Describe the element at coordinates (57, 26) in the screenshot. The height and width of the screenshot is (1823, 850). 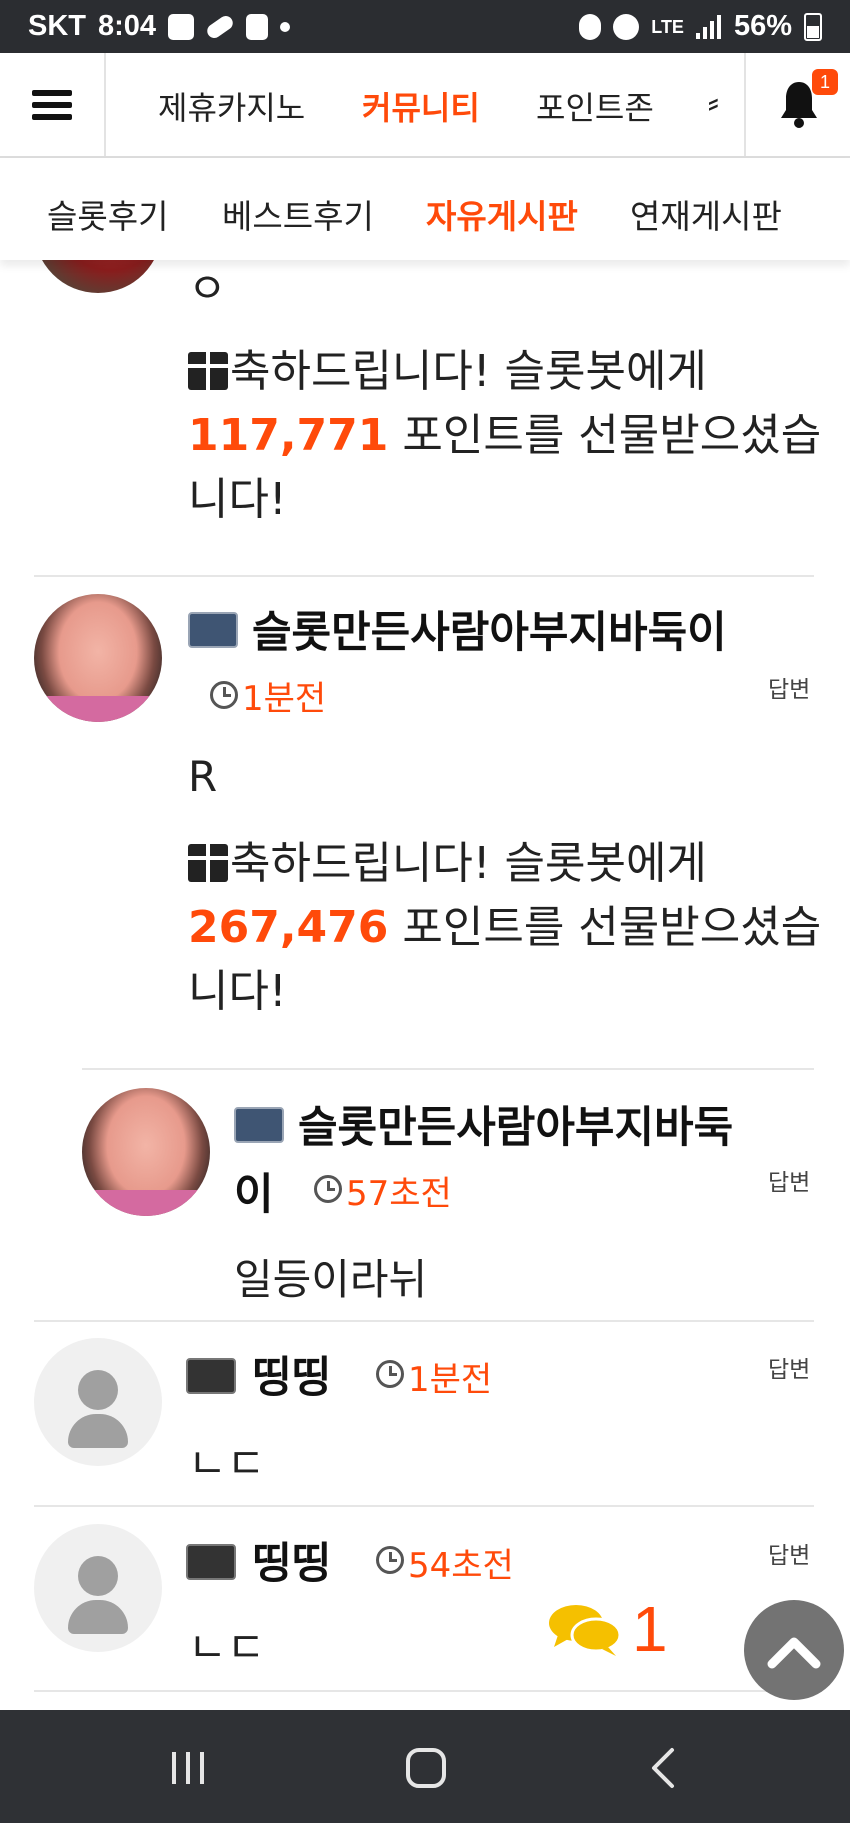
I see `carrier: SKT` at that location.